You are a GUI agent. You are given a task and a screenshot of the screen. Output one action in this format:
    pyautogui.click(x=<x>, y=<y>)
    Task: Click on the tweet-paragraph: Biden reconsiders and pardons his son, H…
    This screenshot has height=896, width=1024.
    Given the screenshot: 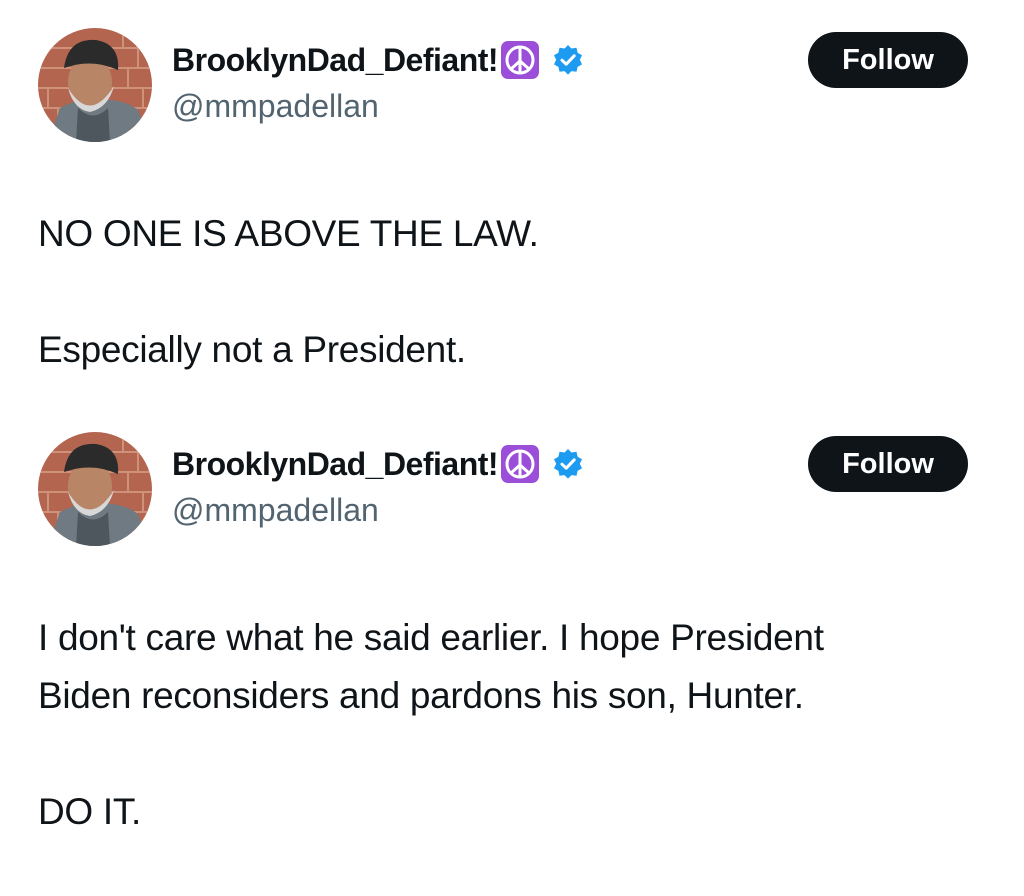 What is the action you would take?
    pyautogui.click(x=421, y=695)
    